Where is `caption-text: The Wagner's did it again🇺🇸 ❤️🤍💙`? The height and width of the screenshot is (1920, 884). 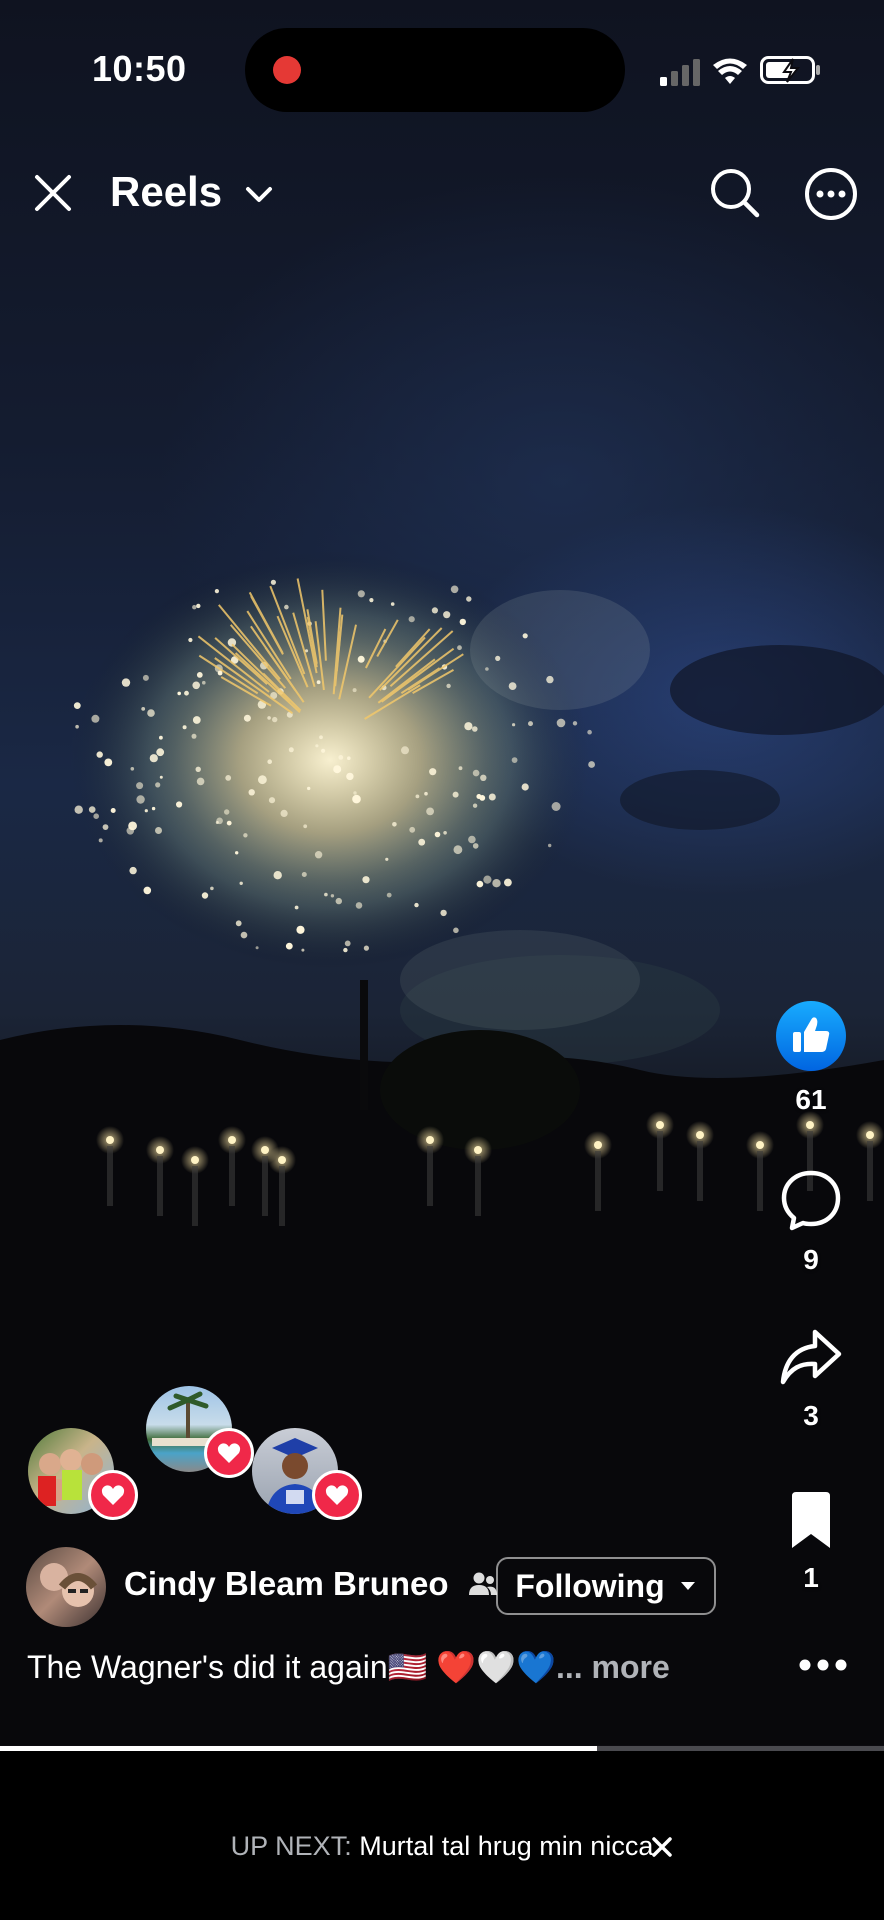
caption-text: The Wagner's did it again🇺🇸 ❤️🤍💙 is located at coordinates (291, 1667).